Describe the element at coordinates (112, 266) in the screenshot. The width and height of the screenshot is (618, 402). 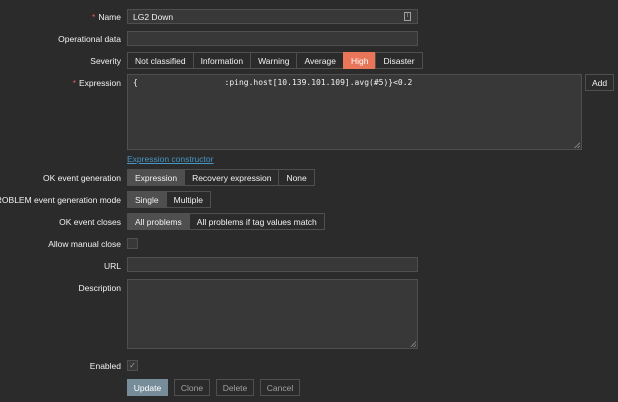
I see `url-label: URL` at that location.